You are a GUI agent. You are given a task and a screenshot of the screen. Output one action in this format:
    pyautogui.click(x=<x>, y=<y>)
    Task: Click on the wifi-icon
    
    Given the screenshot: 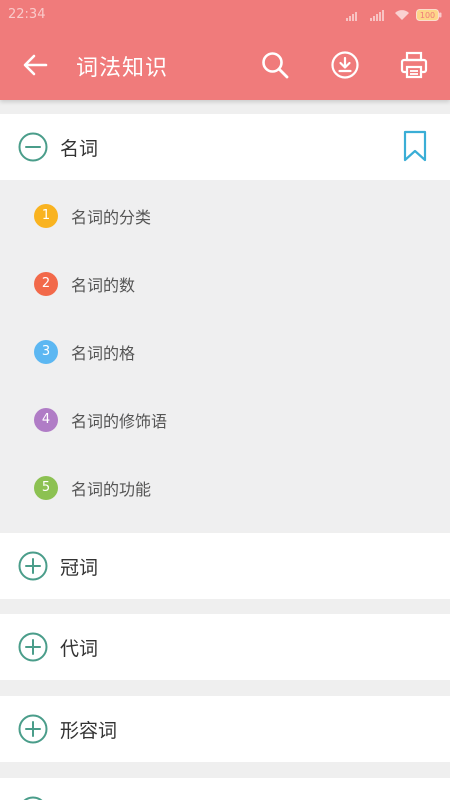 What is the action you would take?
    pyautogui.click(x=402, y=15)
    